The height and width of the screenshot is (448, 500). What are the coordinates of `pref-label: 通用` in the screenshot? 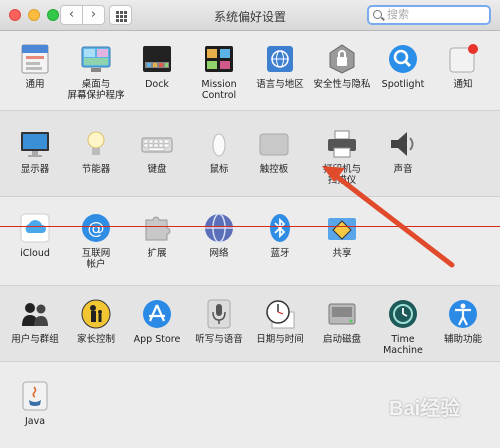 It's located at (35, 84).